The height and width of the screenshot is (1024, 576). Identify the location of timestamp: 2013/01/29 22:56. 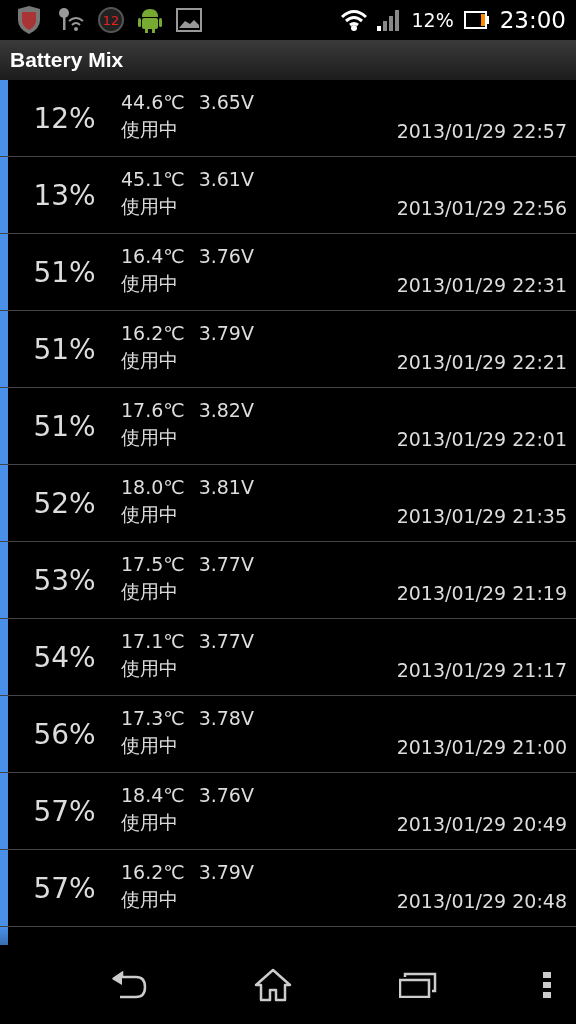
(481, 209).